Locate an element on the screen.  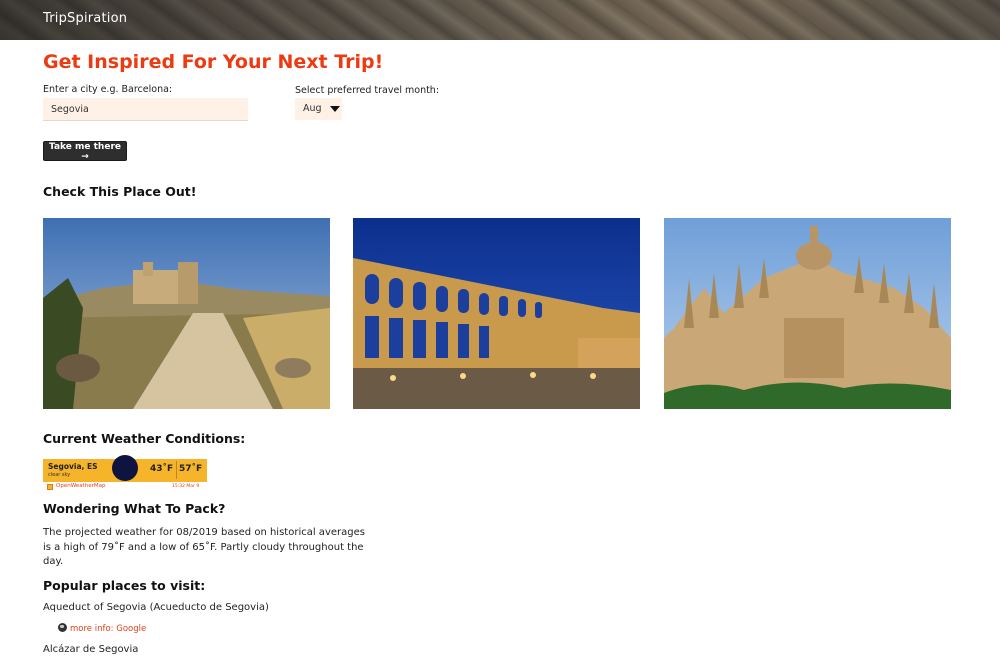
more-info-google-link: more info: Google is located at coordinates (102, 628).